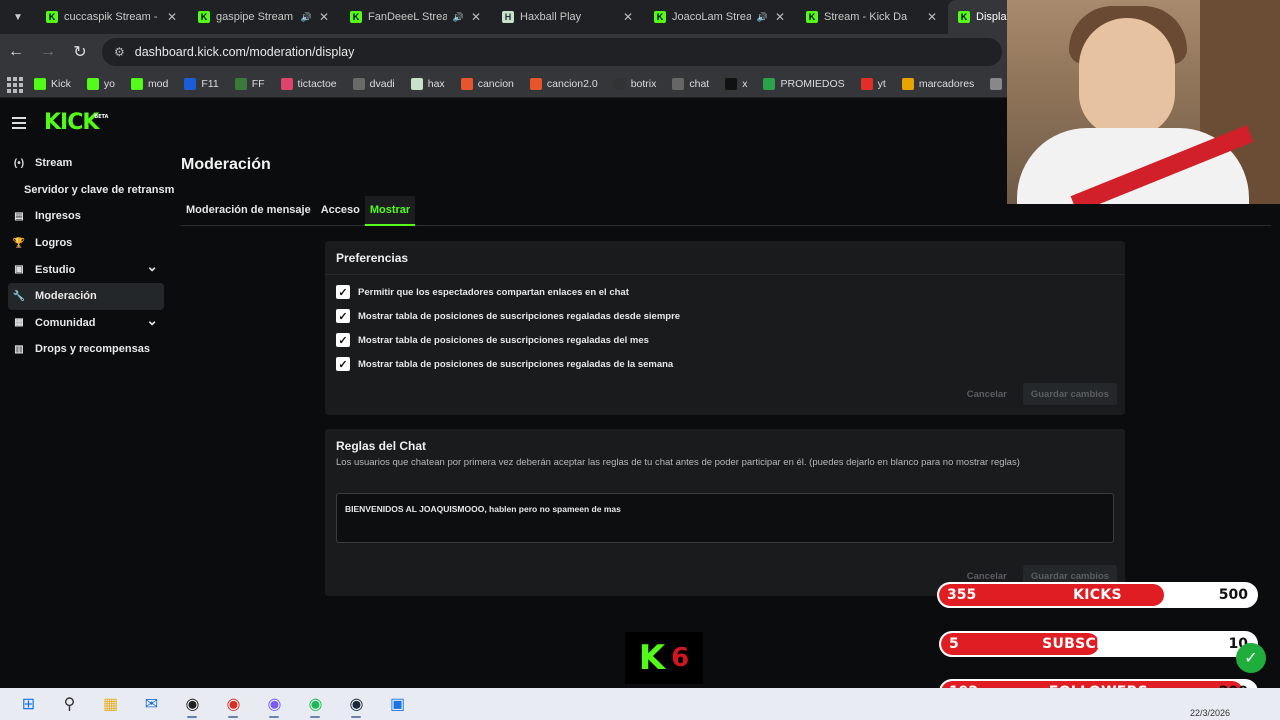 This screenshot has width=1280, height=720. What do you see at coordinates (397, 704) in the screenshot?
I see `app-installer-icon: ▣` at bounding box center [397, 704].